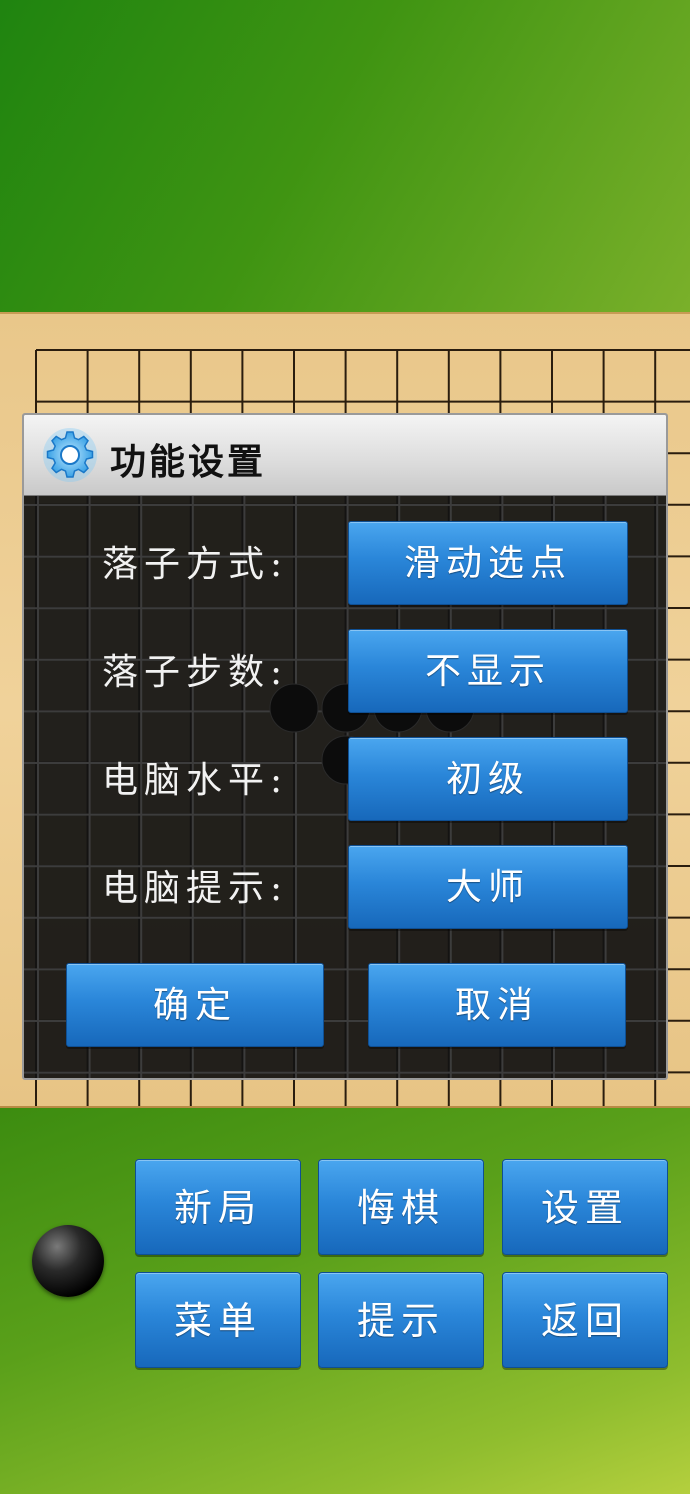 The image size is (690, 1494). Describe the element at coordinates (68, 1261) in the screenshot. I see `current-player-stone` at that location.